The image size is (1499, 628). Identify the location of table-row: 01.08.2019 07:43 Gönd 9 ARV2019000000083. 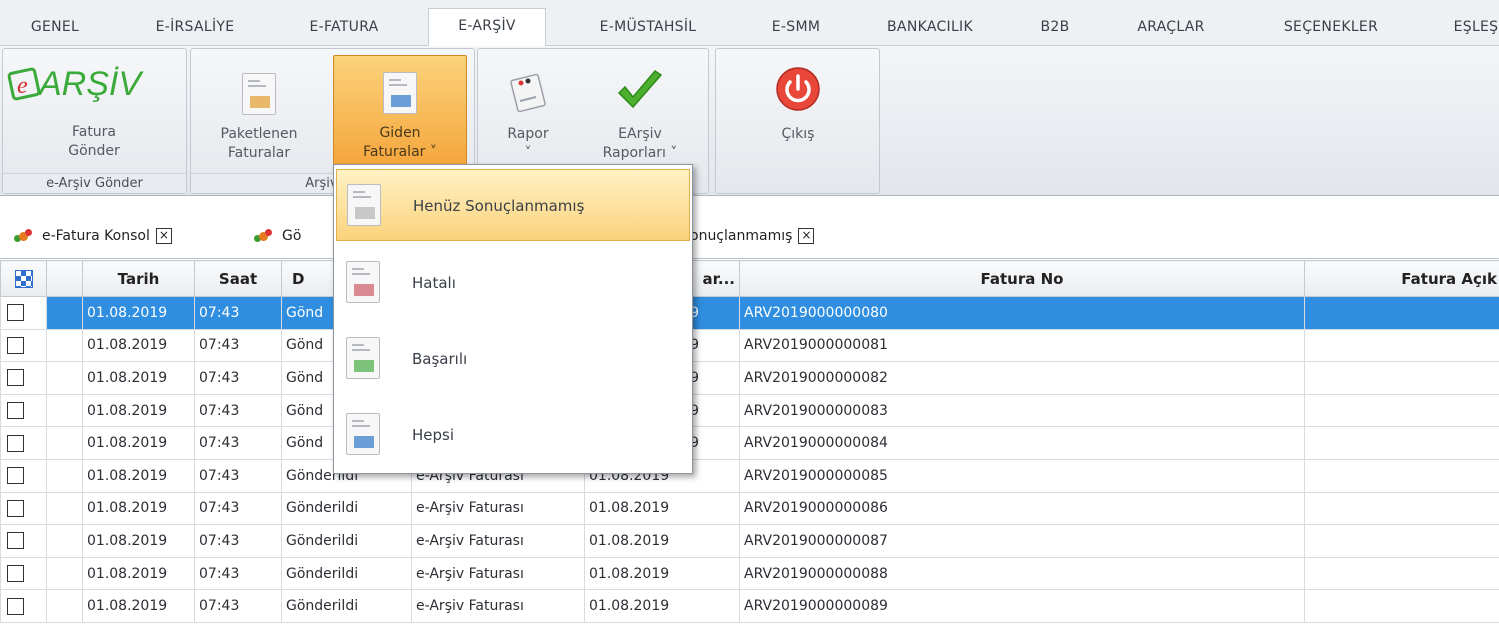
(749, 410).